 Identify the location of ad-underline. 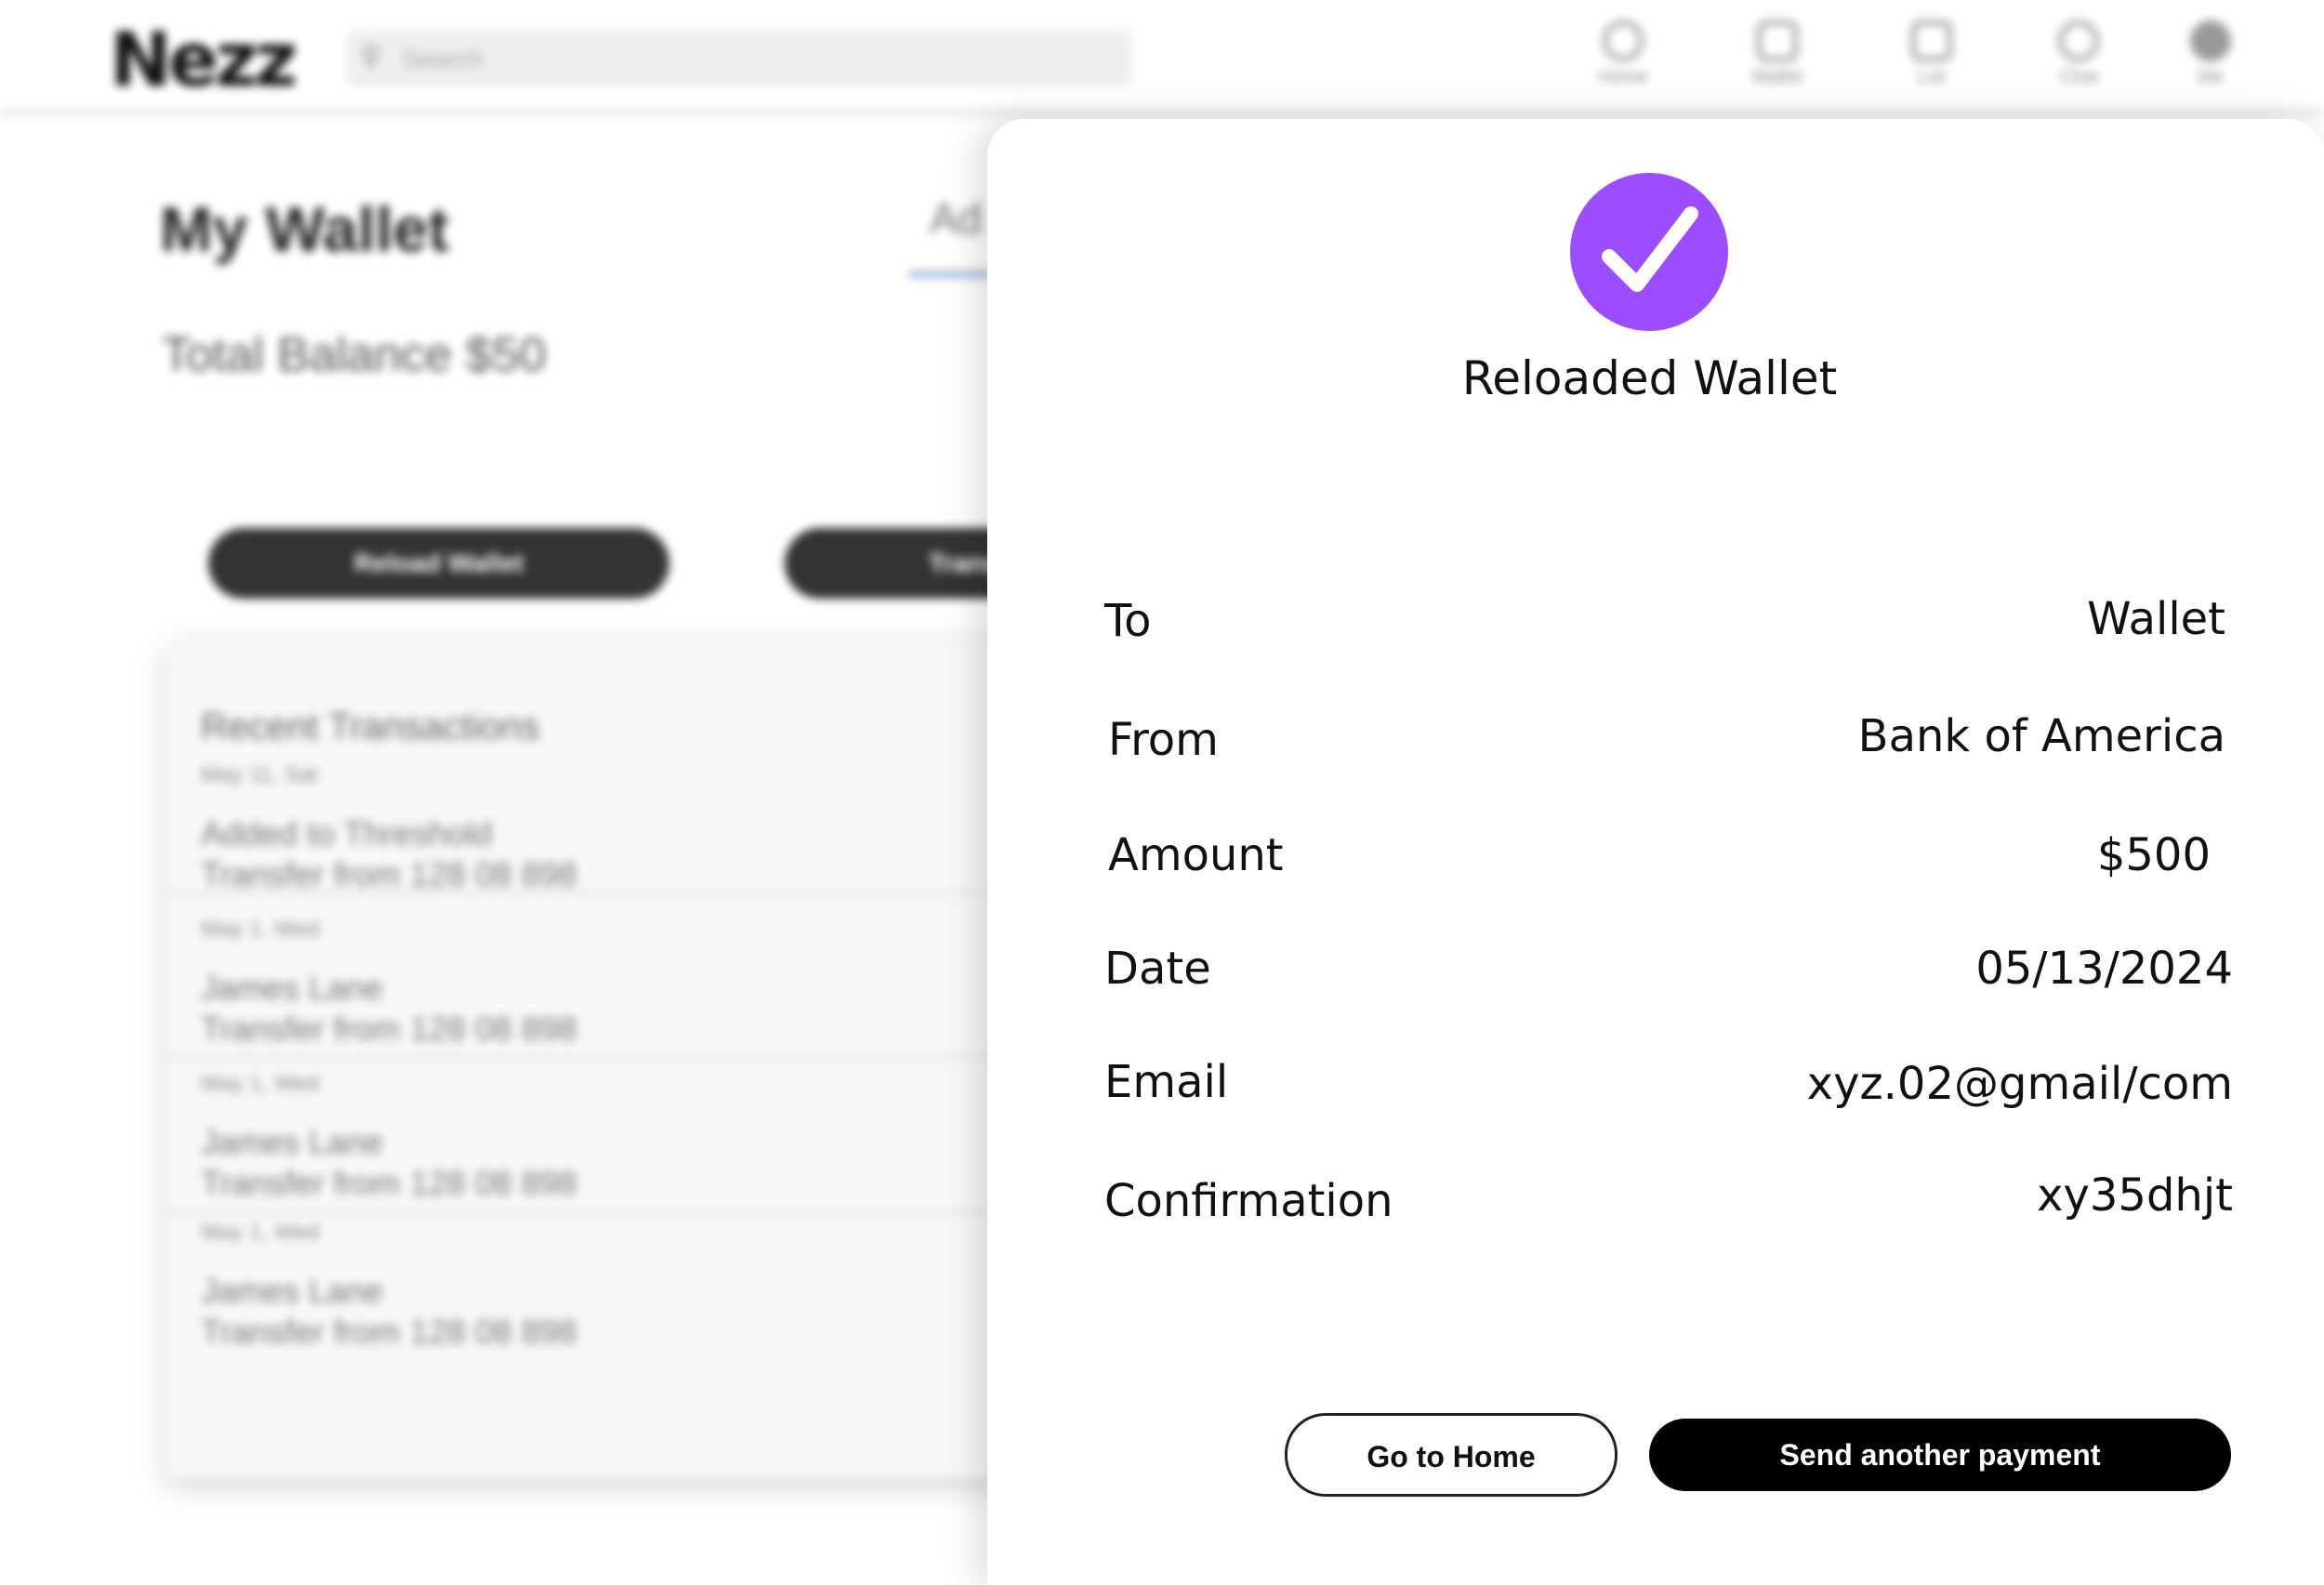
(951, 274).